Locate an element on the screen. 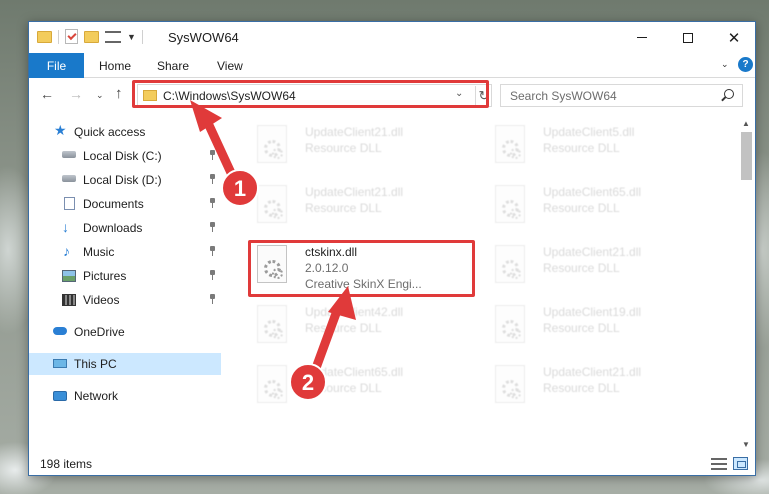  sidebar-item-pictures: Pictures is located at coordinates (125, 276).